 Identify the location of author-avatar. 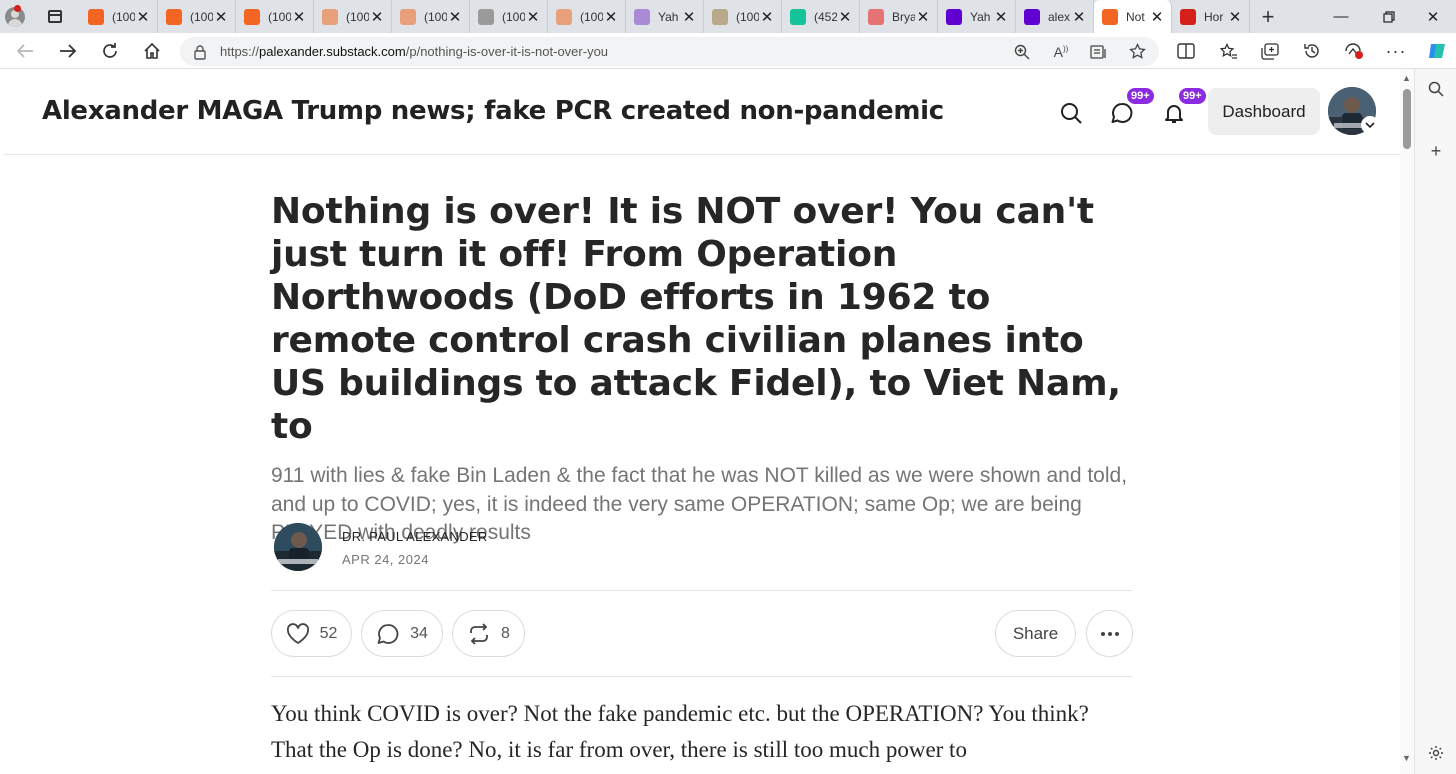
(298, 547).